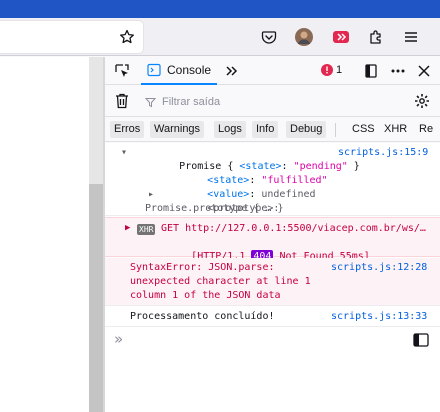 This screenshot has height=412, width=440. What do you see at coordinates (272, 71) in the screenshot?
I see `devtools-toolbar: Console 1` at bounding box center [272, 71].